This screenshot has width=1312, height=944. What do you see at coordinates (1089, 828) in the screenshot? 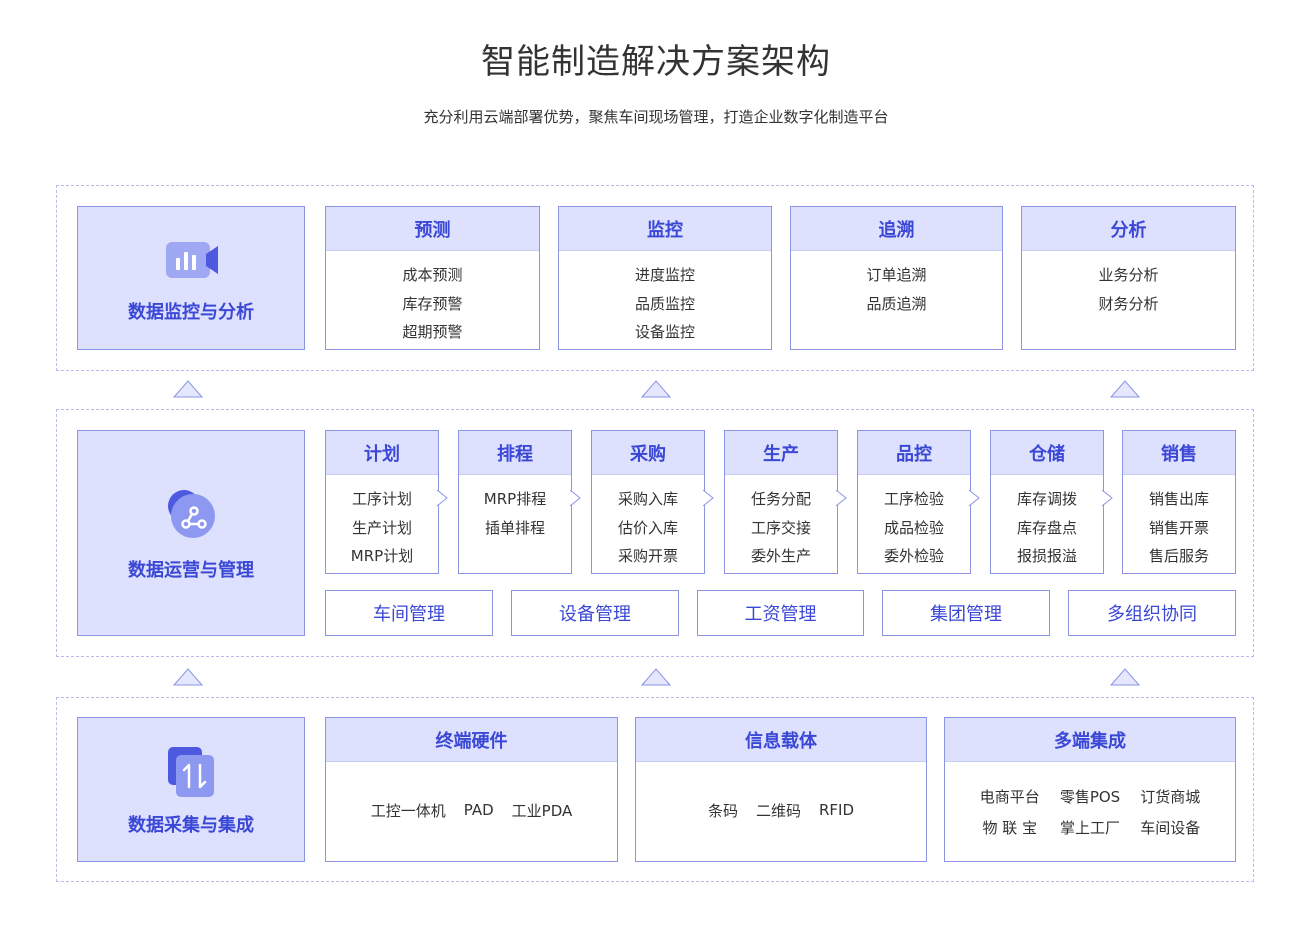
I see `card-item: 掌上工厂` at bounding box center [1089, 828].